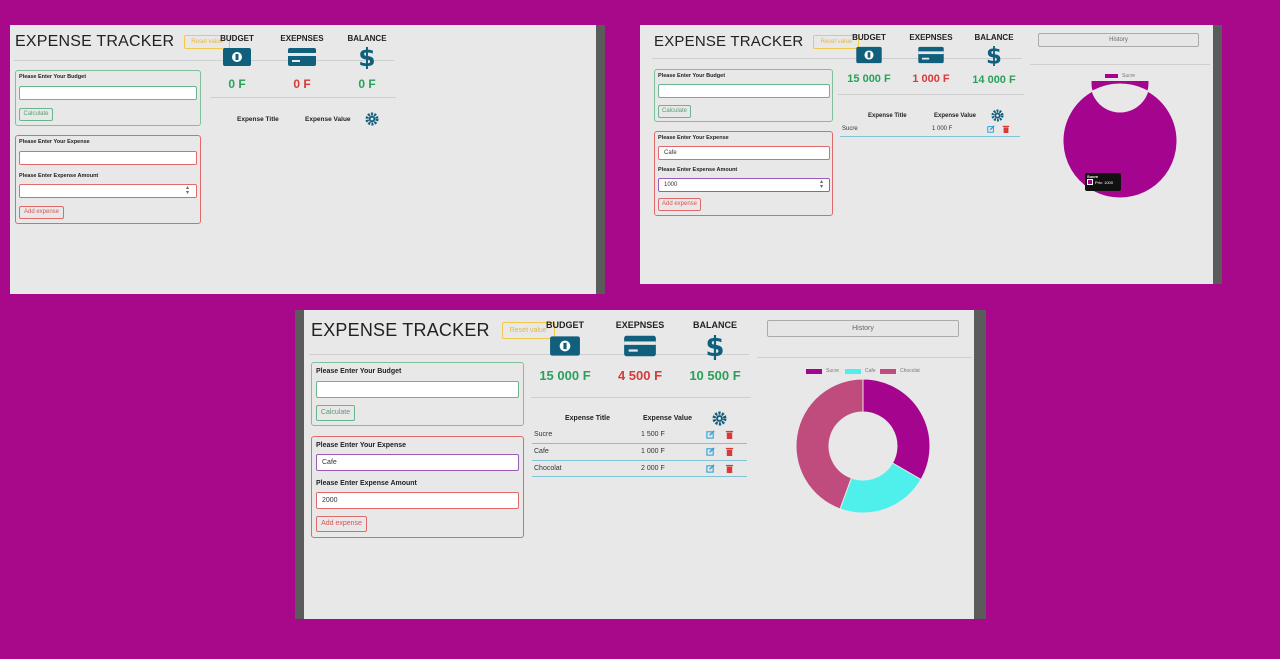 This screenshot has width=1280, height=659. What do you see at coordinates (541, 451) in the screenshot?
I see `row-title: Cafe` at bounding box center [541, 451].